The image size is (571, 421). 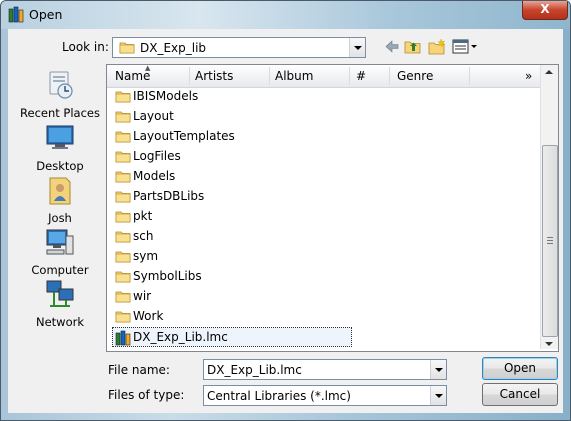 I want to click on cancel-button: Cancel, so click(x=520, y=394).